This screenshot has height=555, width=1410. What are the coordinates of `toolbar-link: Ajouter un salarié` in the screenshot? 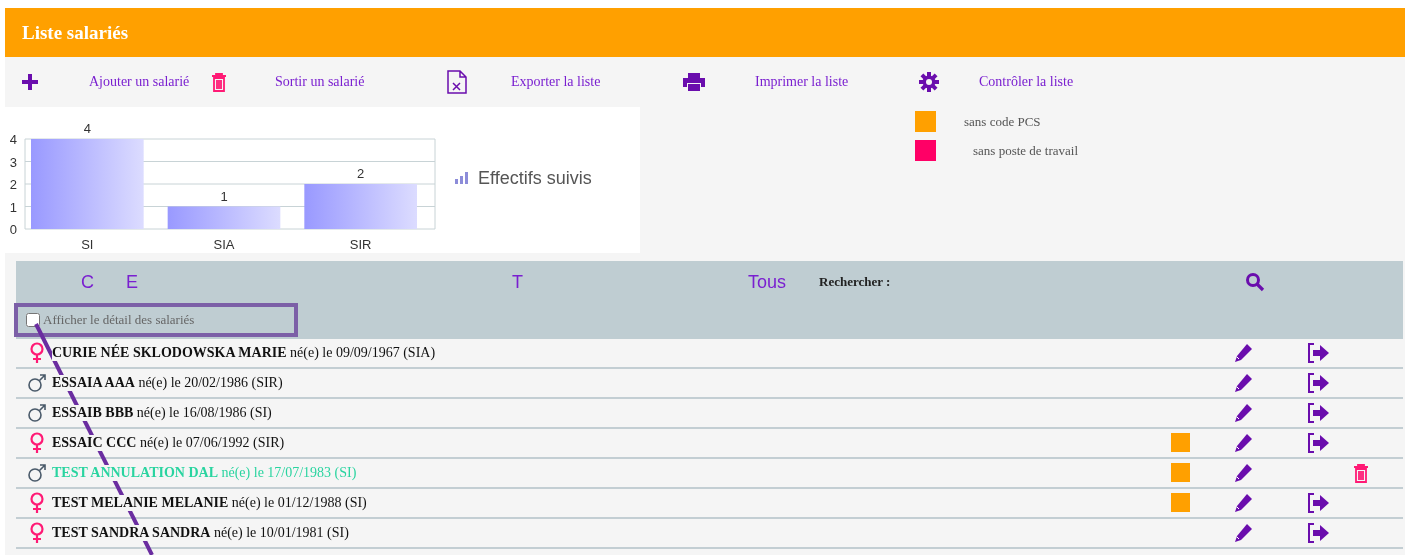 It's located at (139, 82).